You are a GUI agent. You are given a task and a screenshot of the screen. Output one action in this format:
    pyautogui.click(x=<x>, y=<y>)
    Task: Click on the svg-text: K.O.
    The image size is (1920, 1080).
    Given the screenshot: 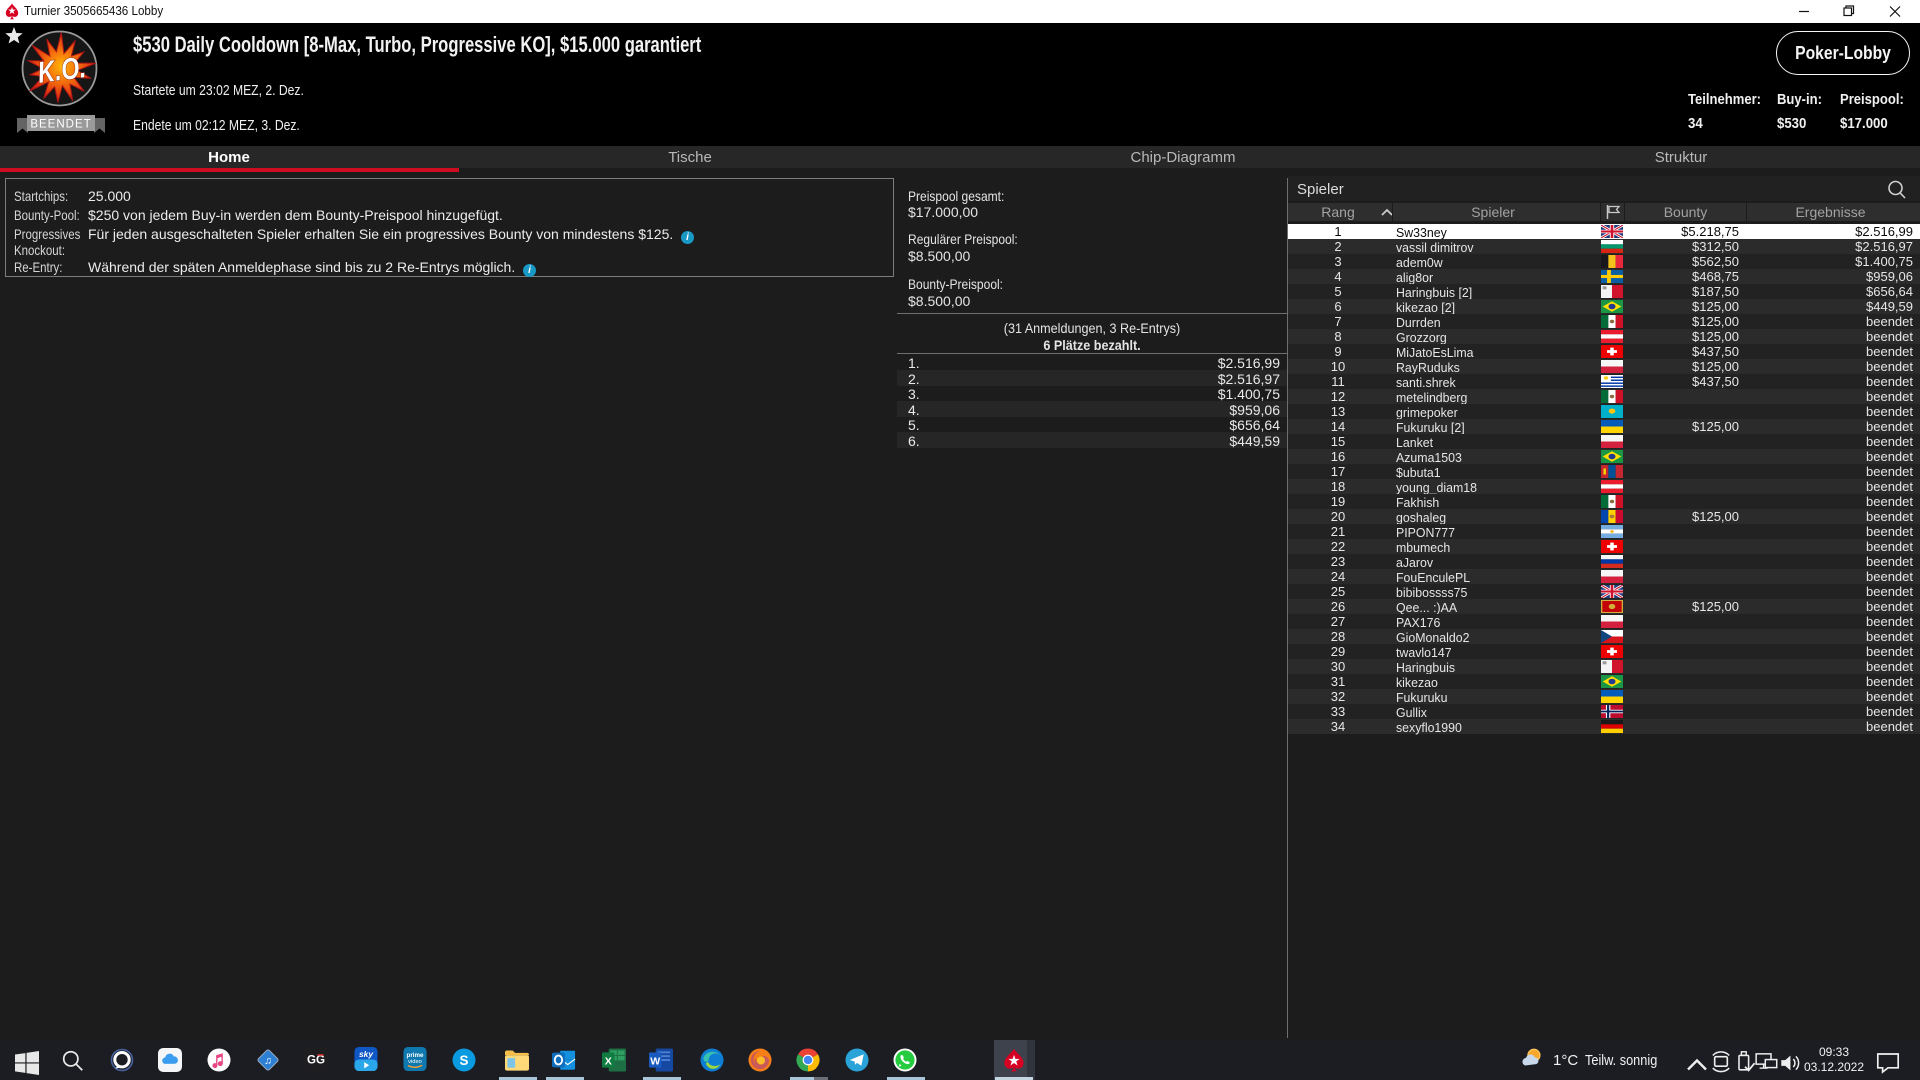 What is the action you would take?
    pyautogui.click(x=62, y=70)
    